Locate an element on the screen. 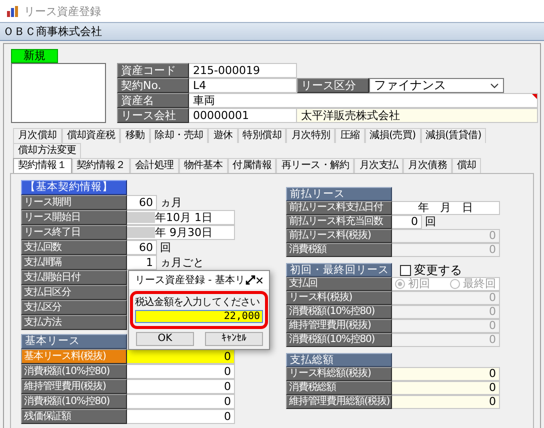 The height and width of the screenshot is (428, 544). checkbox-icon is located at coordinates (405, 270).